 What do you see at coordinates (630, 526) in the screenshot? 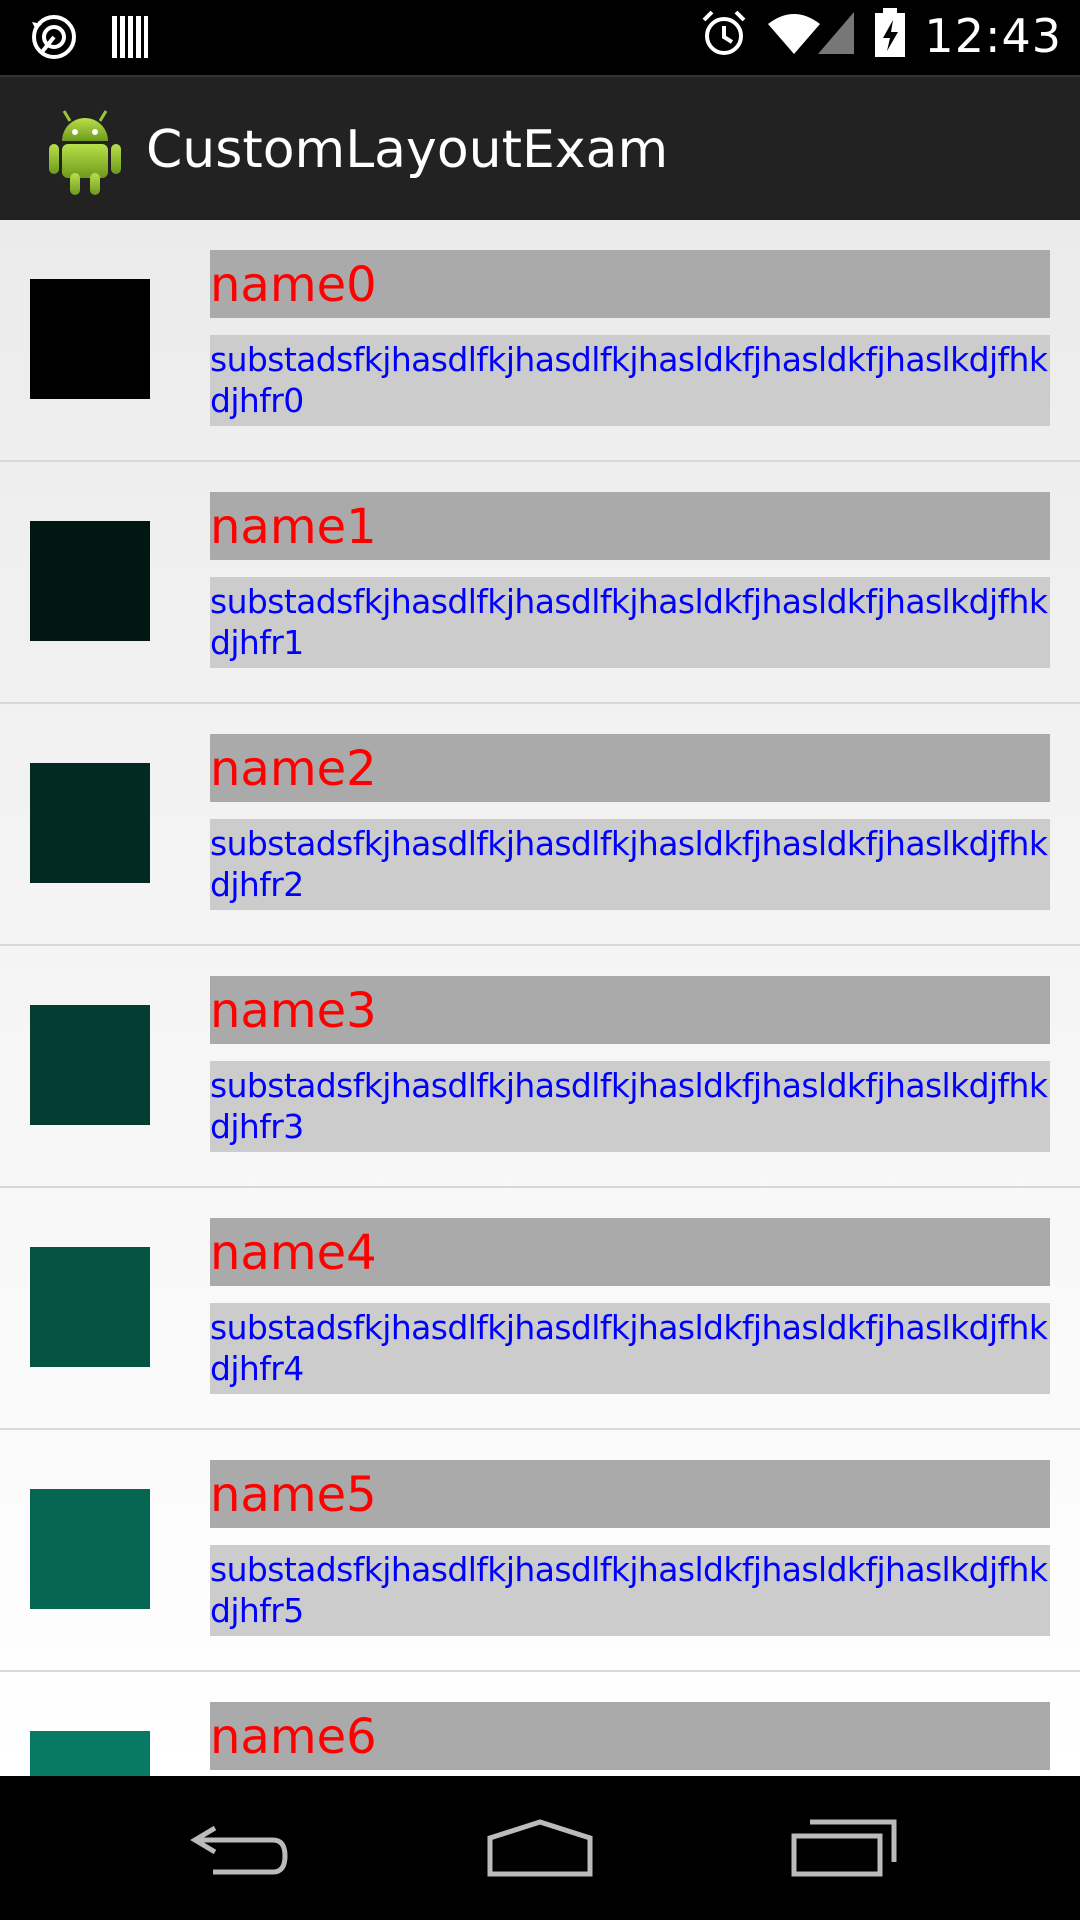
I see `name-box: name1` at bounding box center [630, 526].